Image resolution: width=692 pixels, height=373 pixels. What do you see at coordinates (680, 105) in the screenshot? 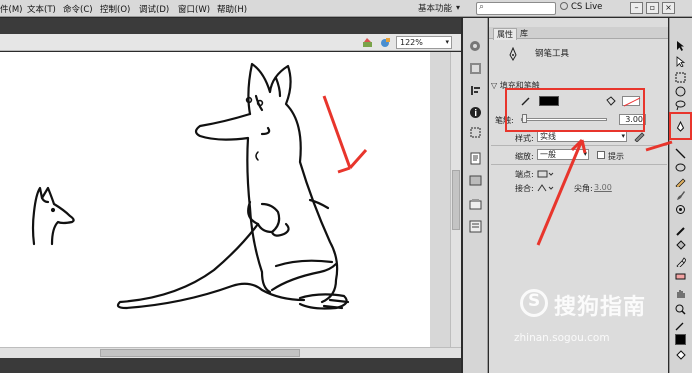
I see `lasso-tool-icon` at bounding box center [680, 105].